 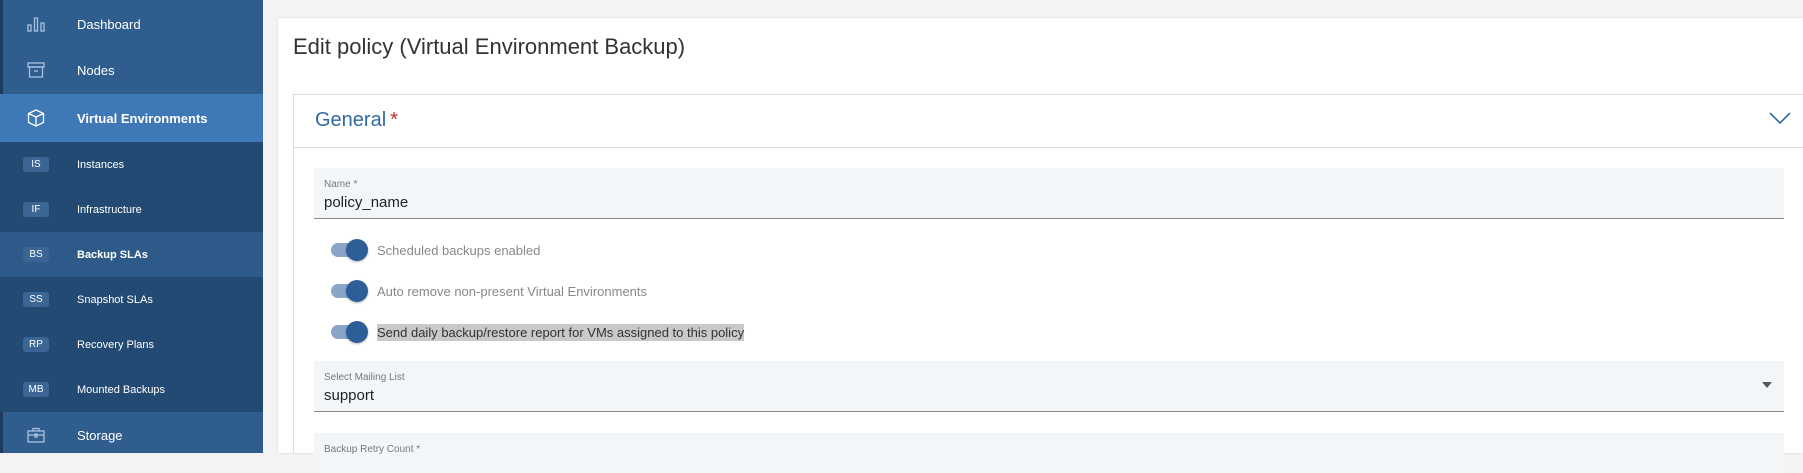 I want to click on sidebar-subitem-recovery-plans: RP Recovery Plans, so click(x=131, y=344).